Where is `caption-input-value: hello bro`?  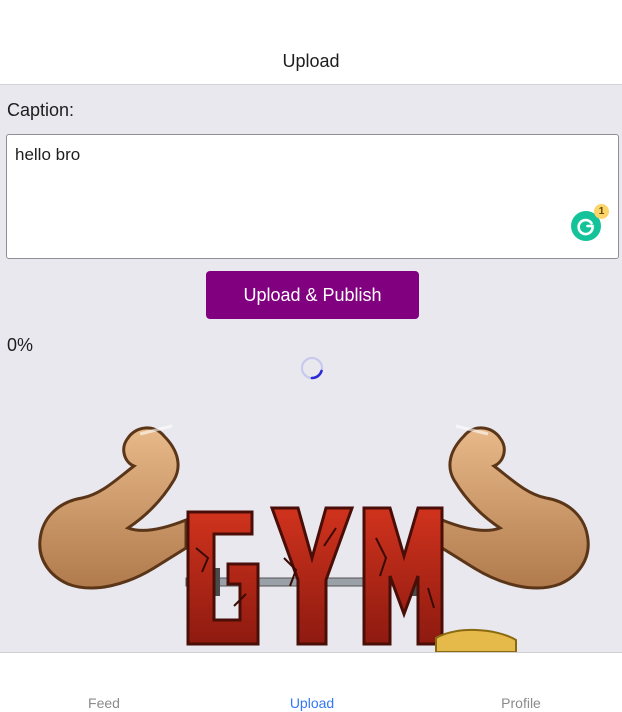 caption-input-value: hello bro is located at coordinates (48, 154).